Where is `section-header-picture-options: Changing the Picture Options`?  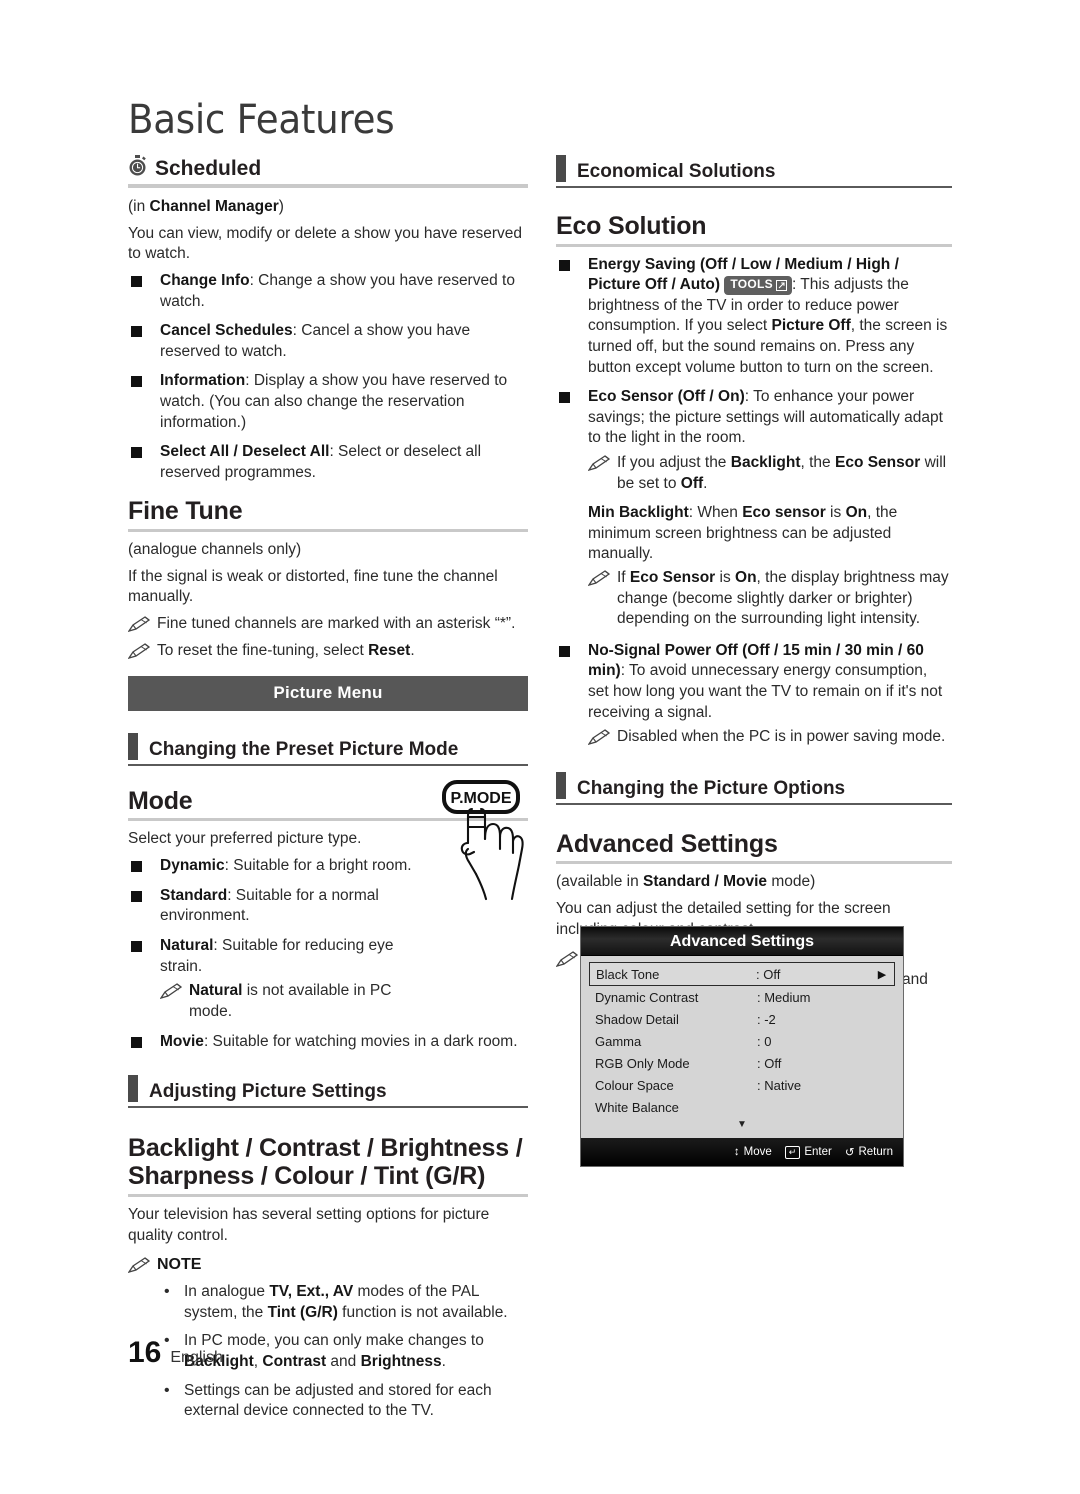
section-header-picture-options: Changing the Picture Options is located at coordinates (754, 788).